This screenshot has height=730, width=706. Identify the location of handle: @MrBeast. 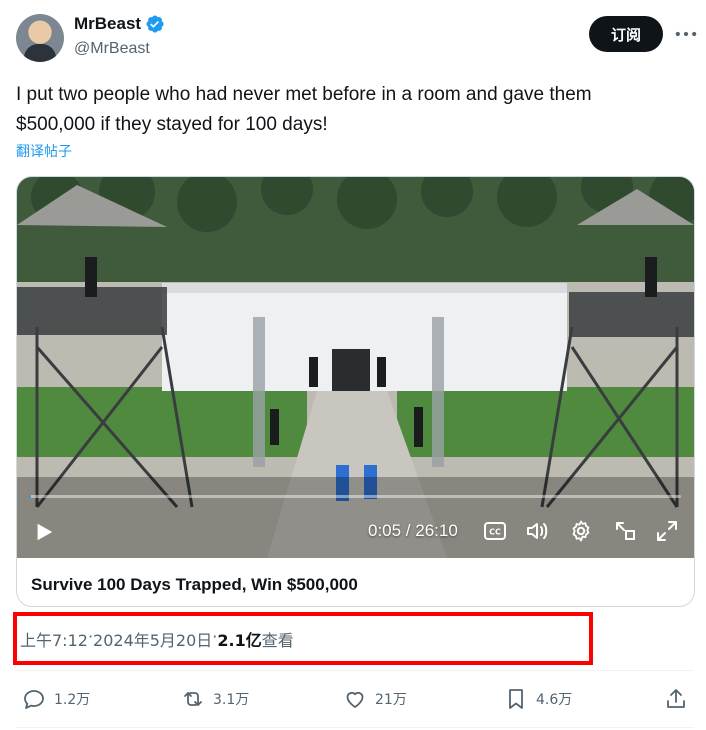
(112, 49).